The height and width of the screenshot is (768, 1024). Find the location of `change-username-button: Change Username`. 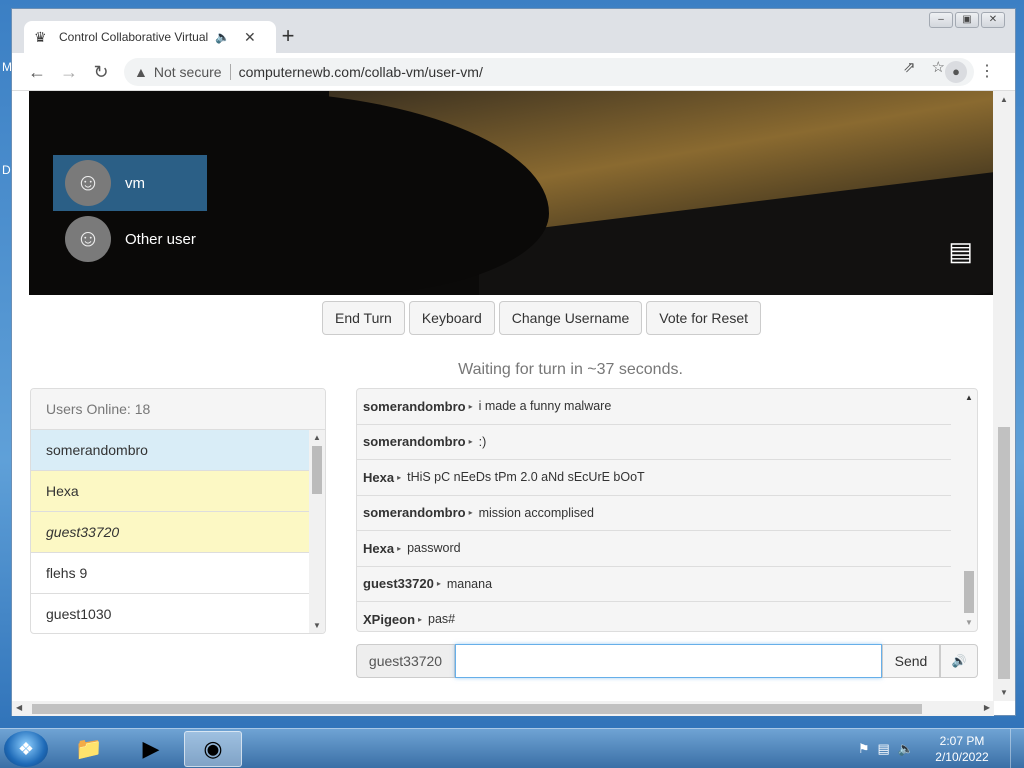

change-username-button: Change Username is located at coordinates (570, 318).